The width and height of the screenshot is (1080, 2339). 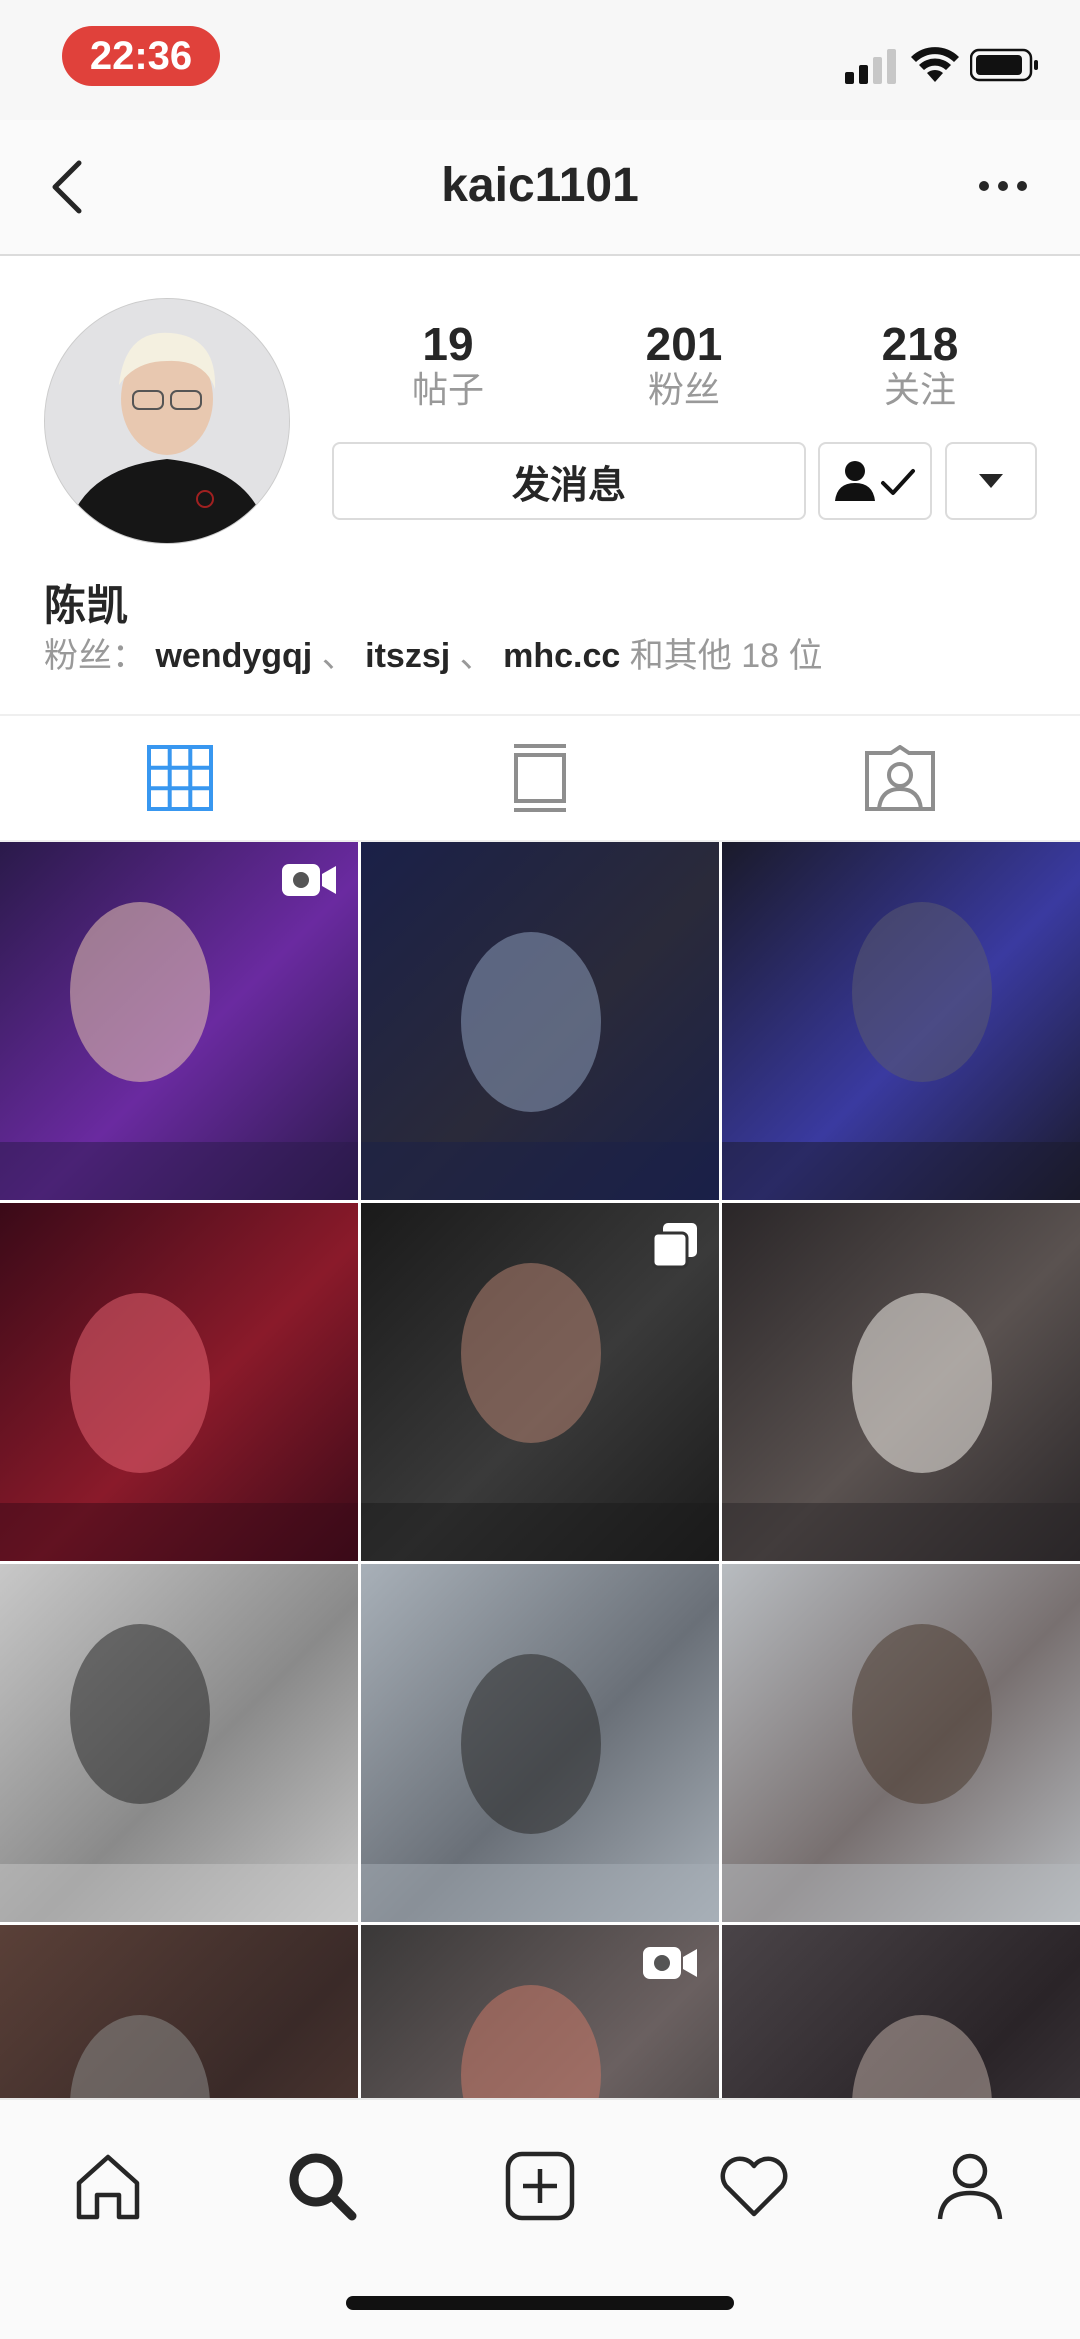 I want to click on nav-profile, so click(x=970, y=2186).